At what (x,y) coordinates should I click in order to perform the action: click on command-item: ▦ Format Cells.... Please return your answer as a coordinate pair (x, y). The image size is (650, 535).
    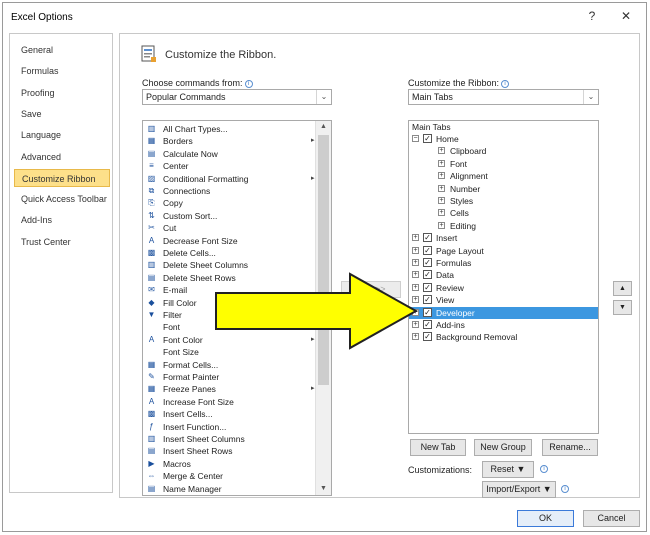
    Looking at the image, I should click on (232, 365).